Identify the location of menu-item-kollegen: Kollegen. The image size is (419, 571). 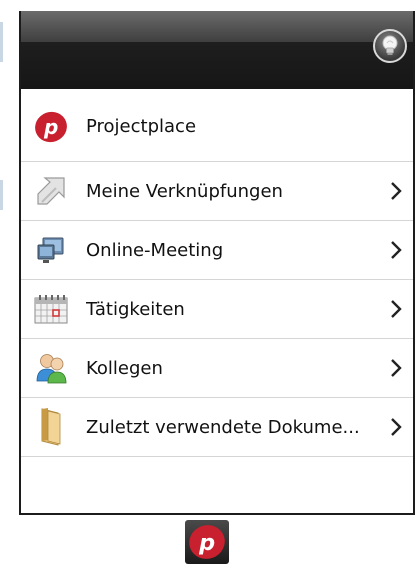
(217, 368).